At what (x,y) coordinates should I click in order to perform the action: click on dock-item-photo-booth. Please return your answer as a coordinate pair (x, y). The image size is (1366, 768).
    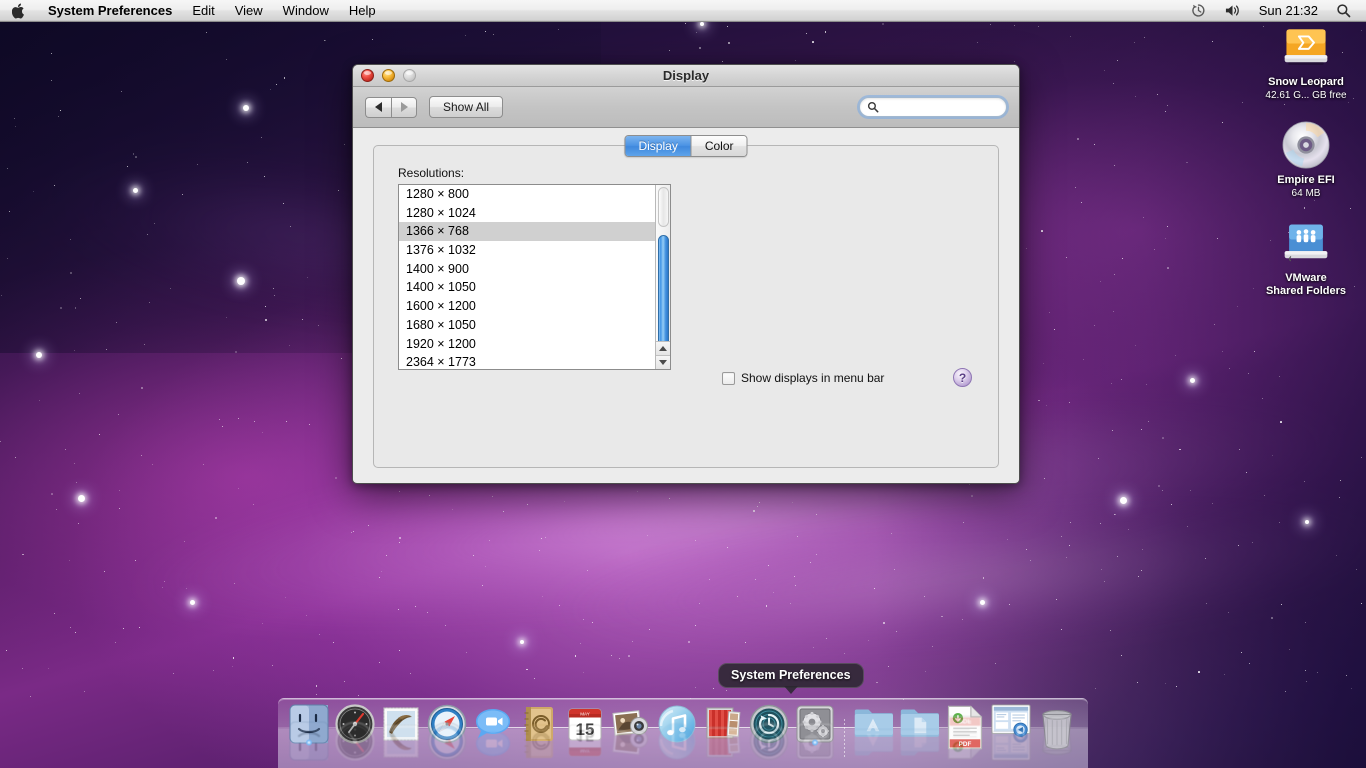
    Looking at the image, I should click on (723, 735).